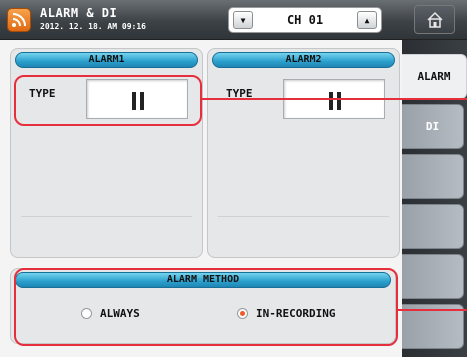 The height and width of the screenshot is (357, 467). I want to click on page-title: ALARM & DI, so click(79, 13).